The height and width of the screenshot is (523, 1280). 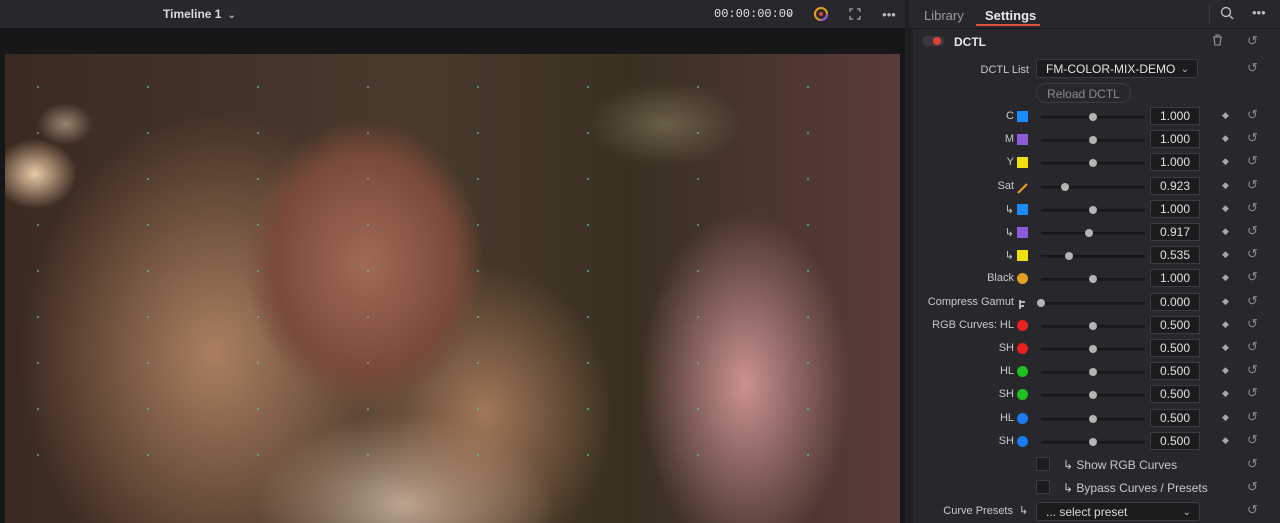 What do you see at coordinates (1175, 232) in the screenshot?
I see `param-value-field: 0.917` at bounding box center [1175, 232].